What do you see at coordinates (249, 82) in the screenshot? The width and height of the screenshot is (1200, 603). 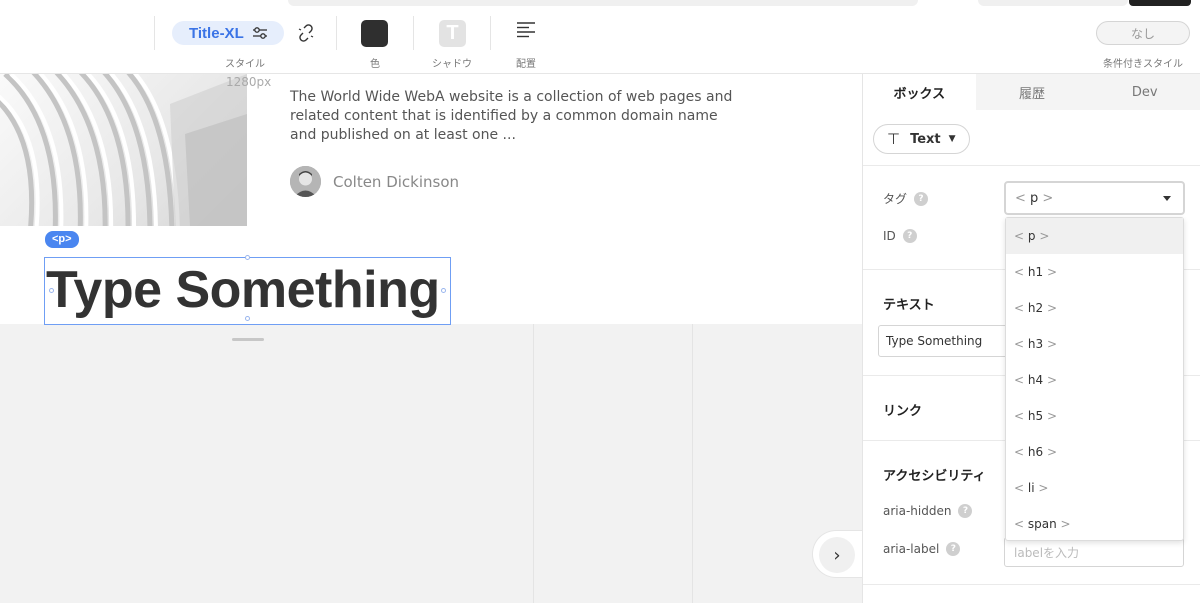 I see `canvas-width-label: 1280px` at bounding box center [249, 82].